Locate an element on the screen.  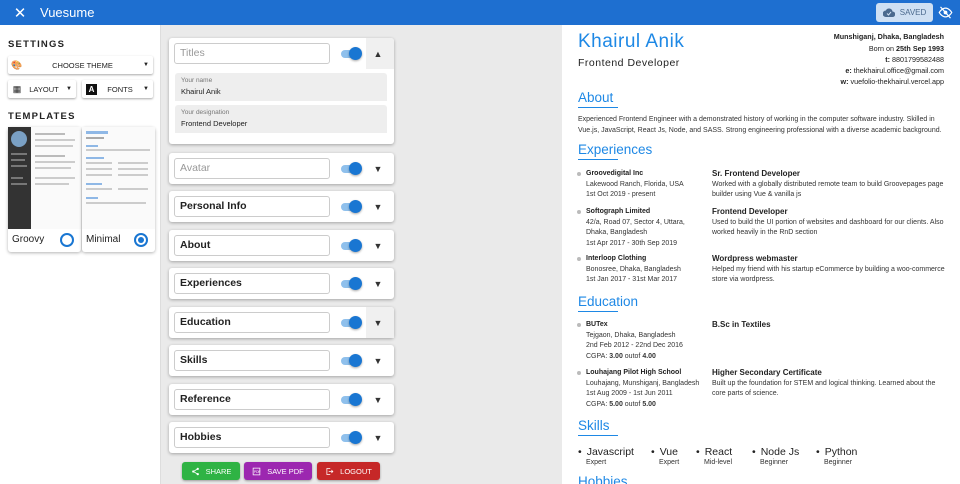
about-toggle is located at coordinates (351, 246).